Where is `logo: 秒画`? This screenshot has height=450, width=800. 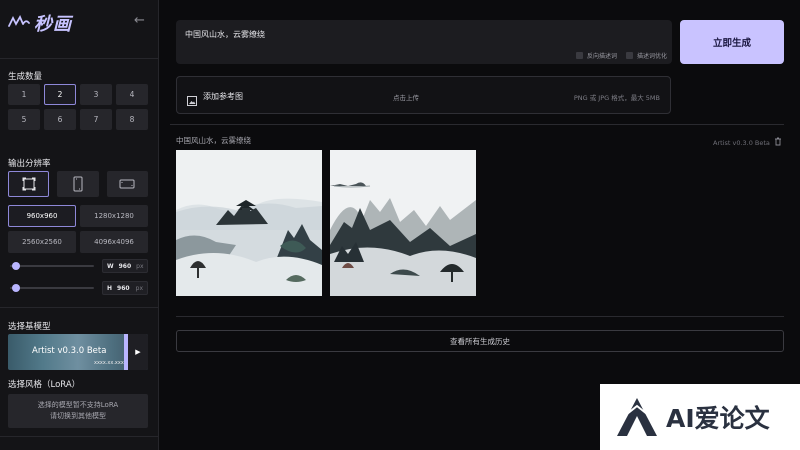 logo: 秒画 is located at coordinates (40, 23).